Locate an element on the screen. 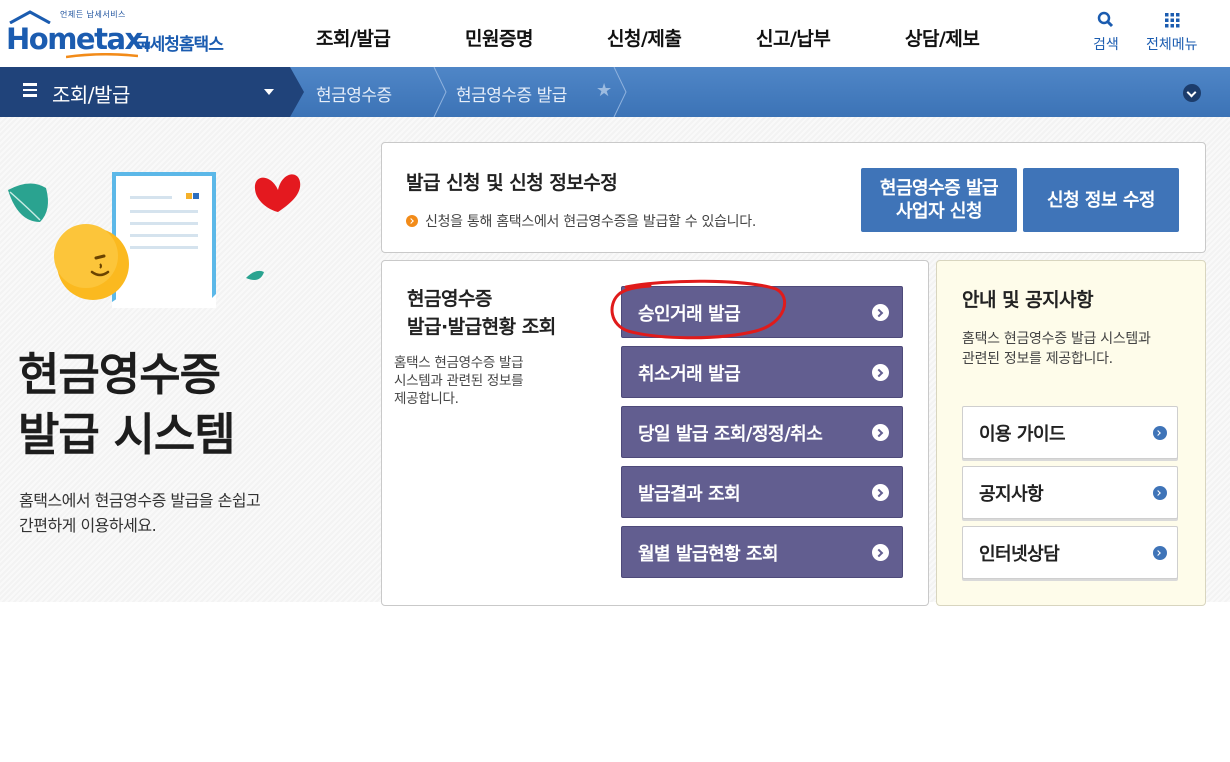  breadcrumb-menu-dropdown: 조회/발급 is located at coordinates (145, 92).